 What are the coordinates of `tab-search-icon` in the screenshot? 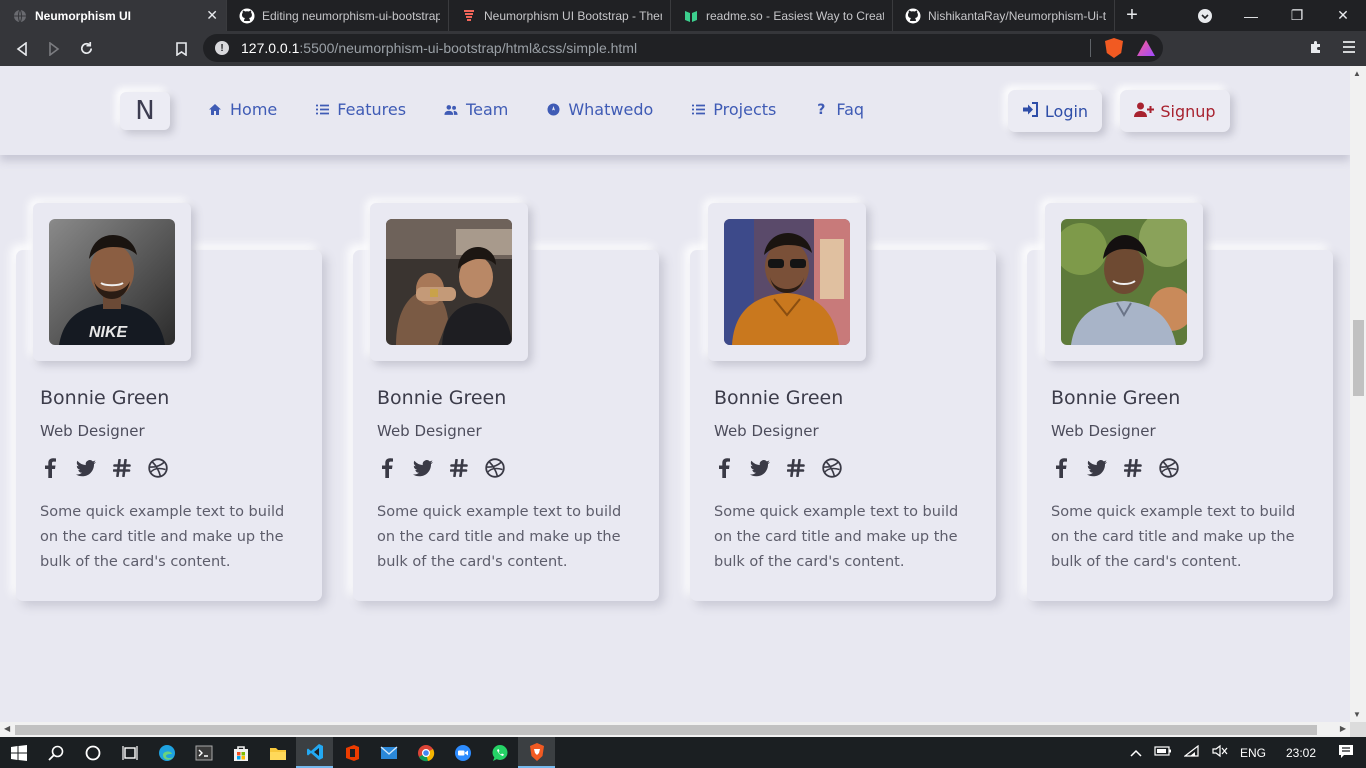 It's located at (1205, 15).